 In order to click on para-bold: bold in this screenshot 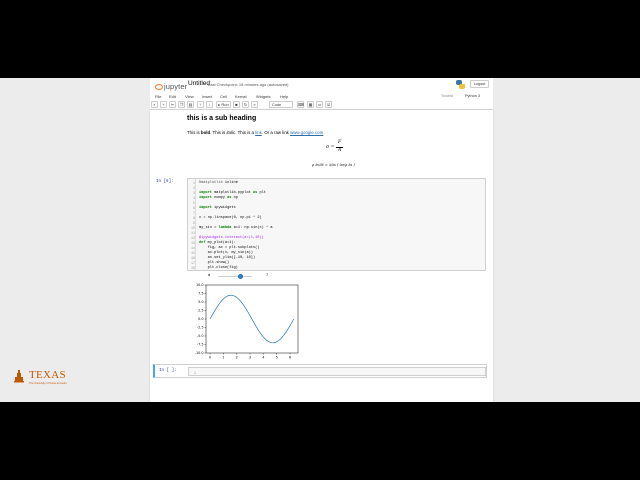, I will do `click(205, 132)`.